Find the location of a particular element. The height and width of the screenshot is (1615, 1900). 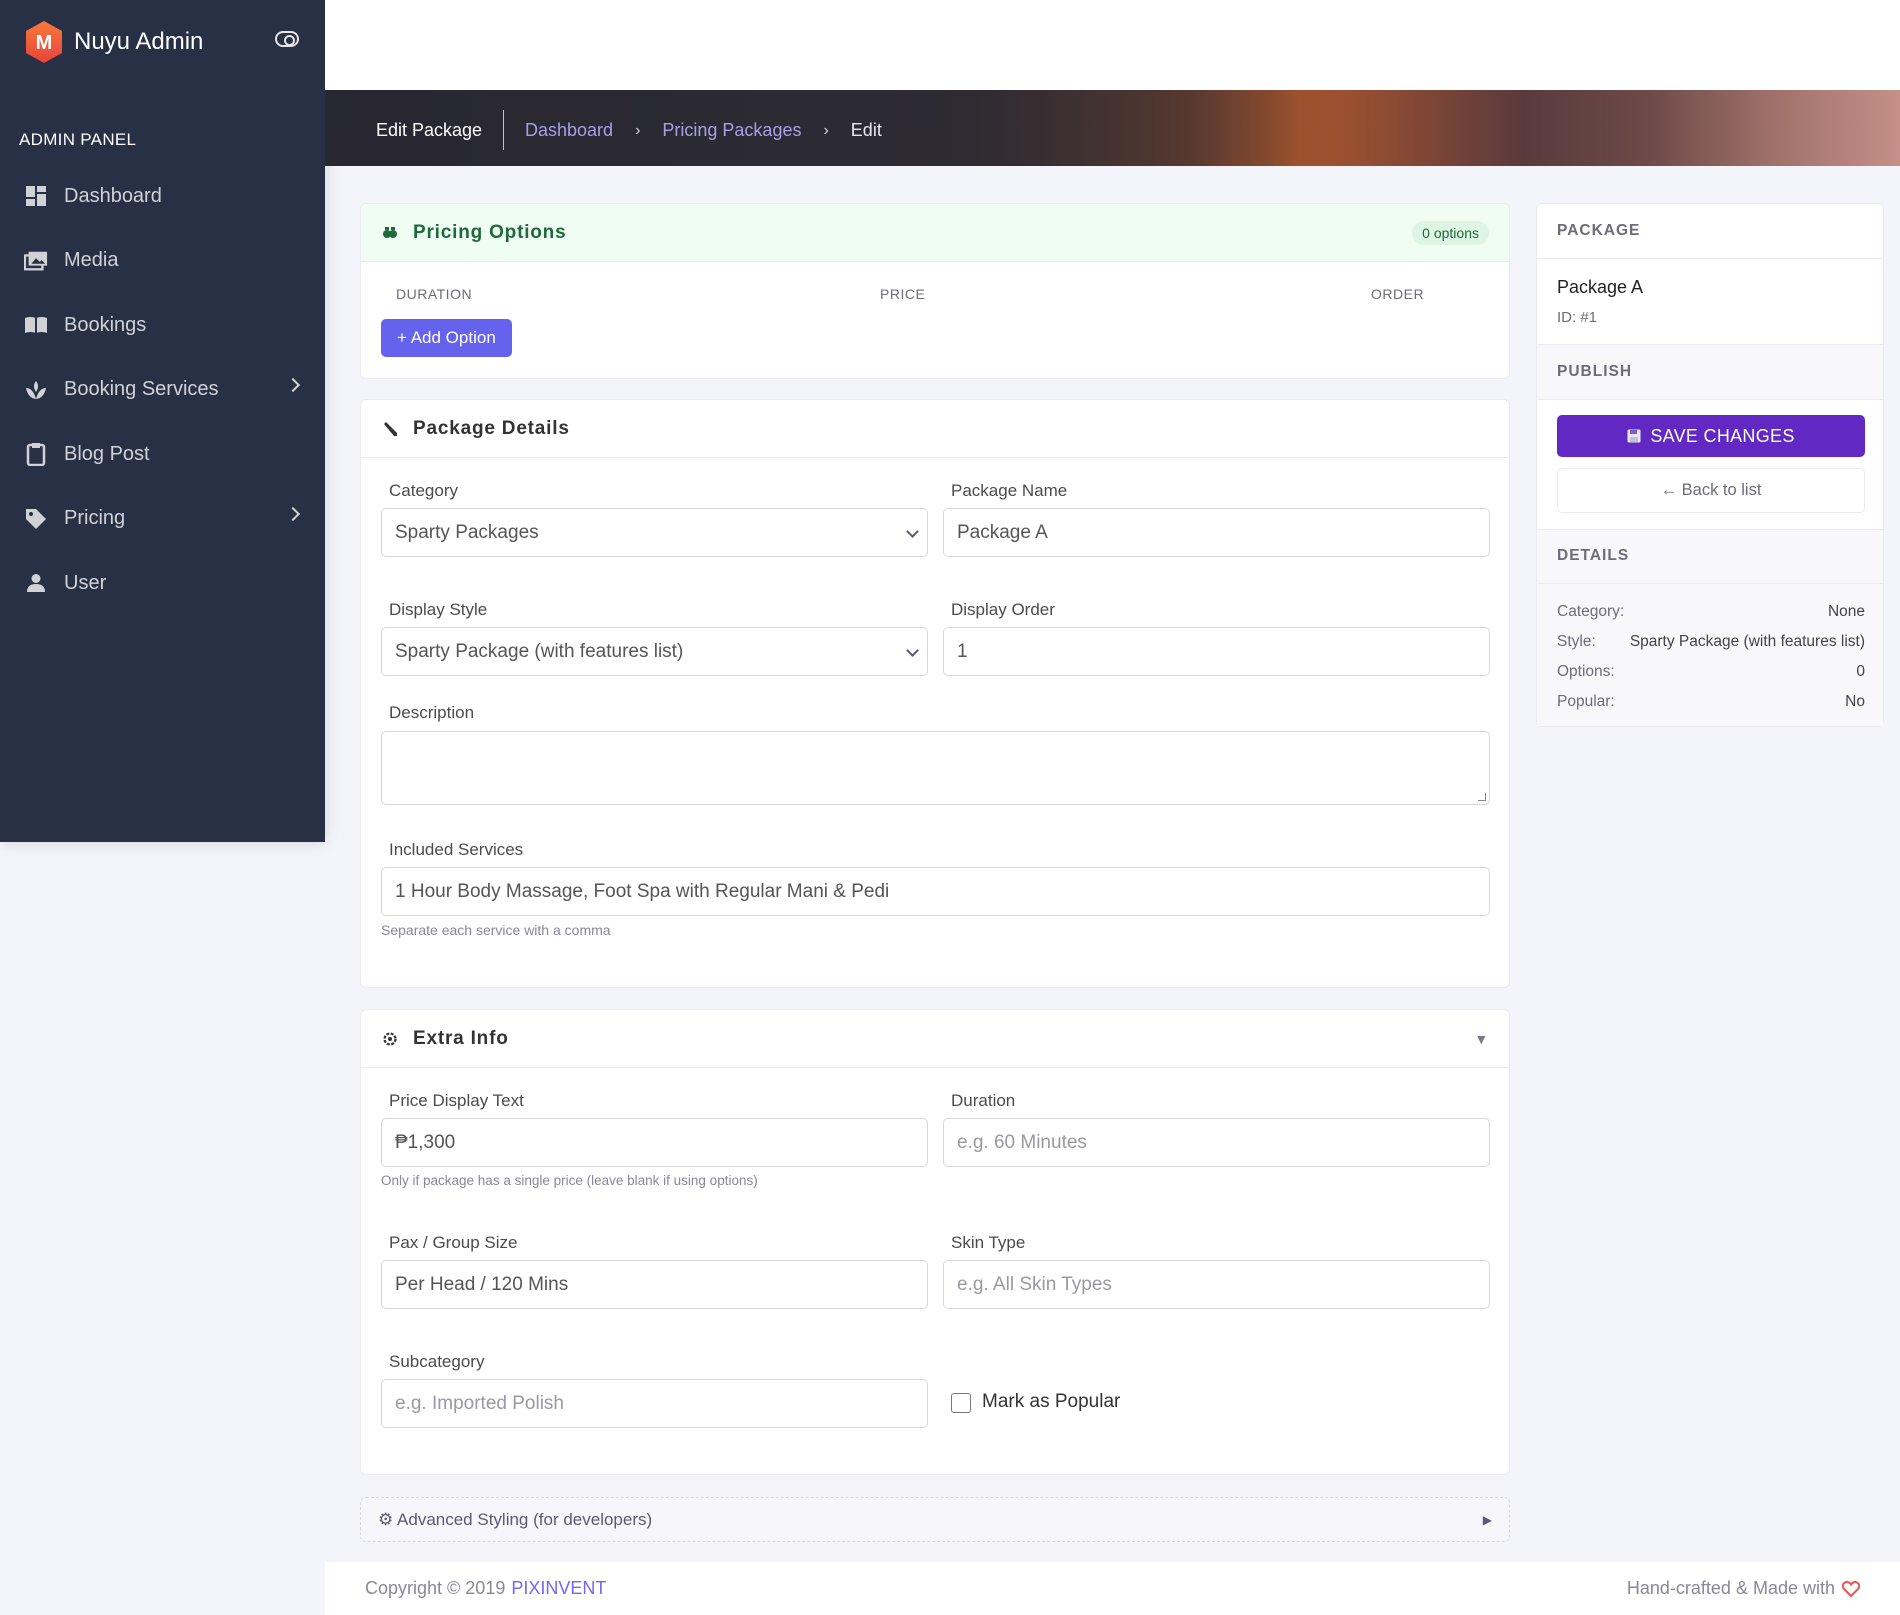

sidebar-item-label: Blog Post is located at coordinates (107, 453).